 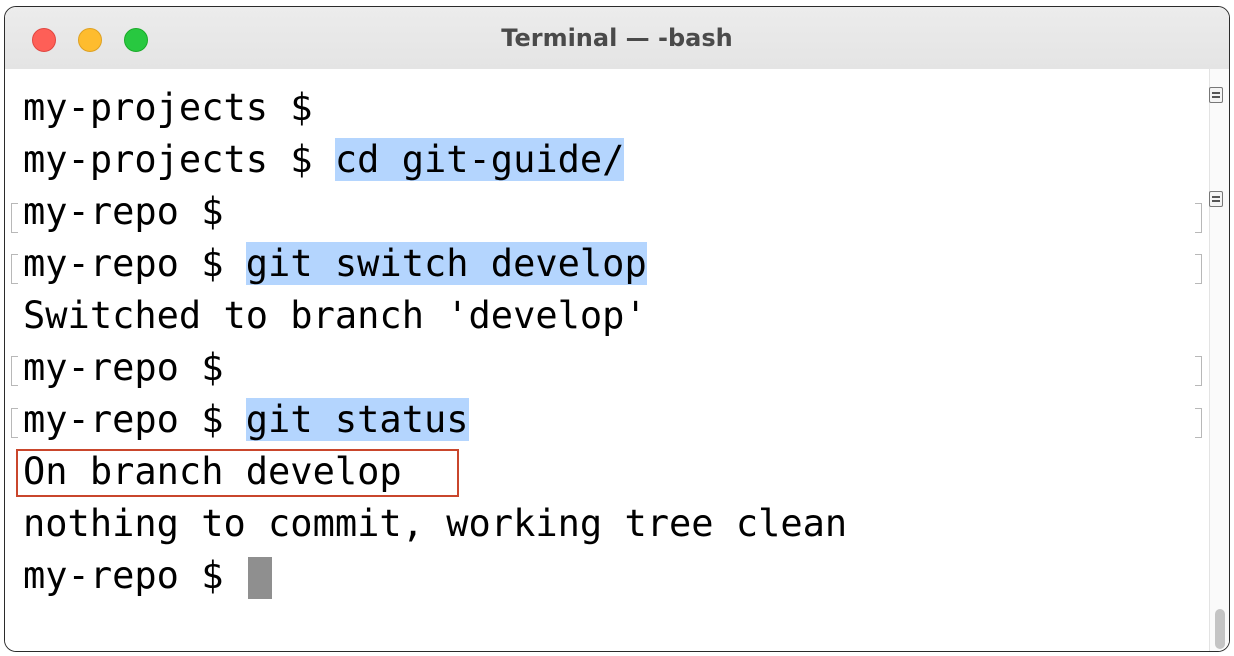 I want to click on terminal-line: my-projects $ cd git-guide/, so click(x=324, y=160).